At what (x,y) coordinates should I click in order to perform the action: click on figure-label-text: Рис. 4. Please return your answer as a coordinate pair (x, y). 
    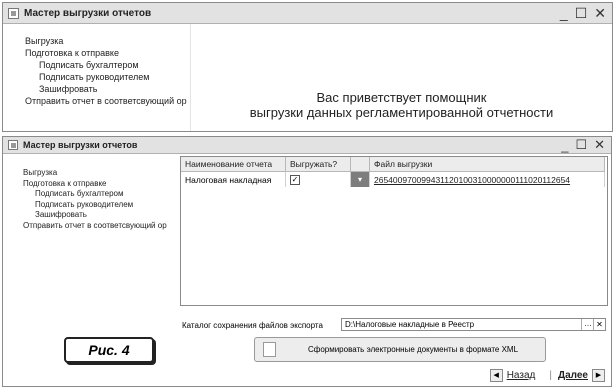
    Looking at the image, I should click on (109, 350).